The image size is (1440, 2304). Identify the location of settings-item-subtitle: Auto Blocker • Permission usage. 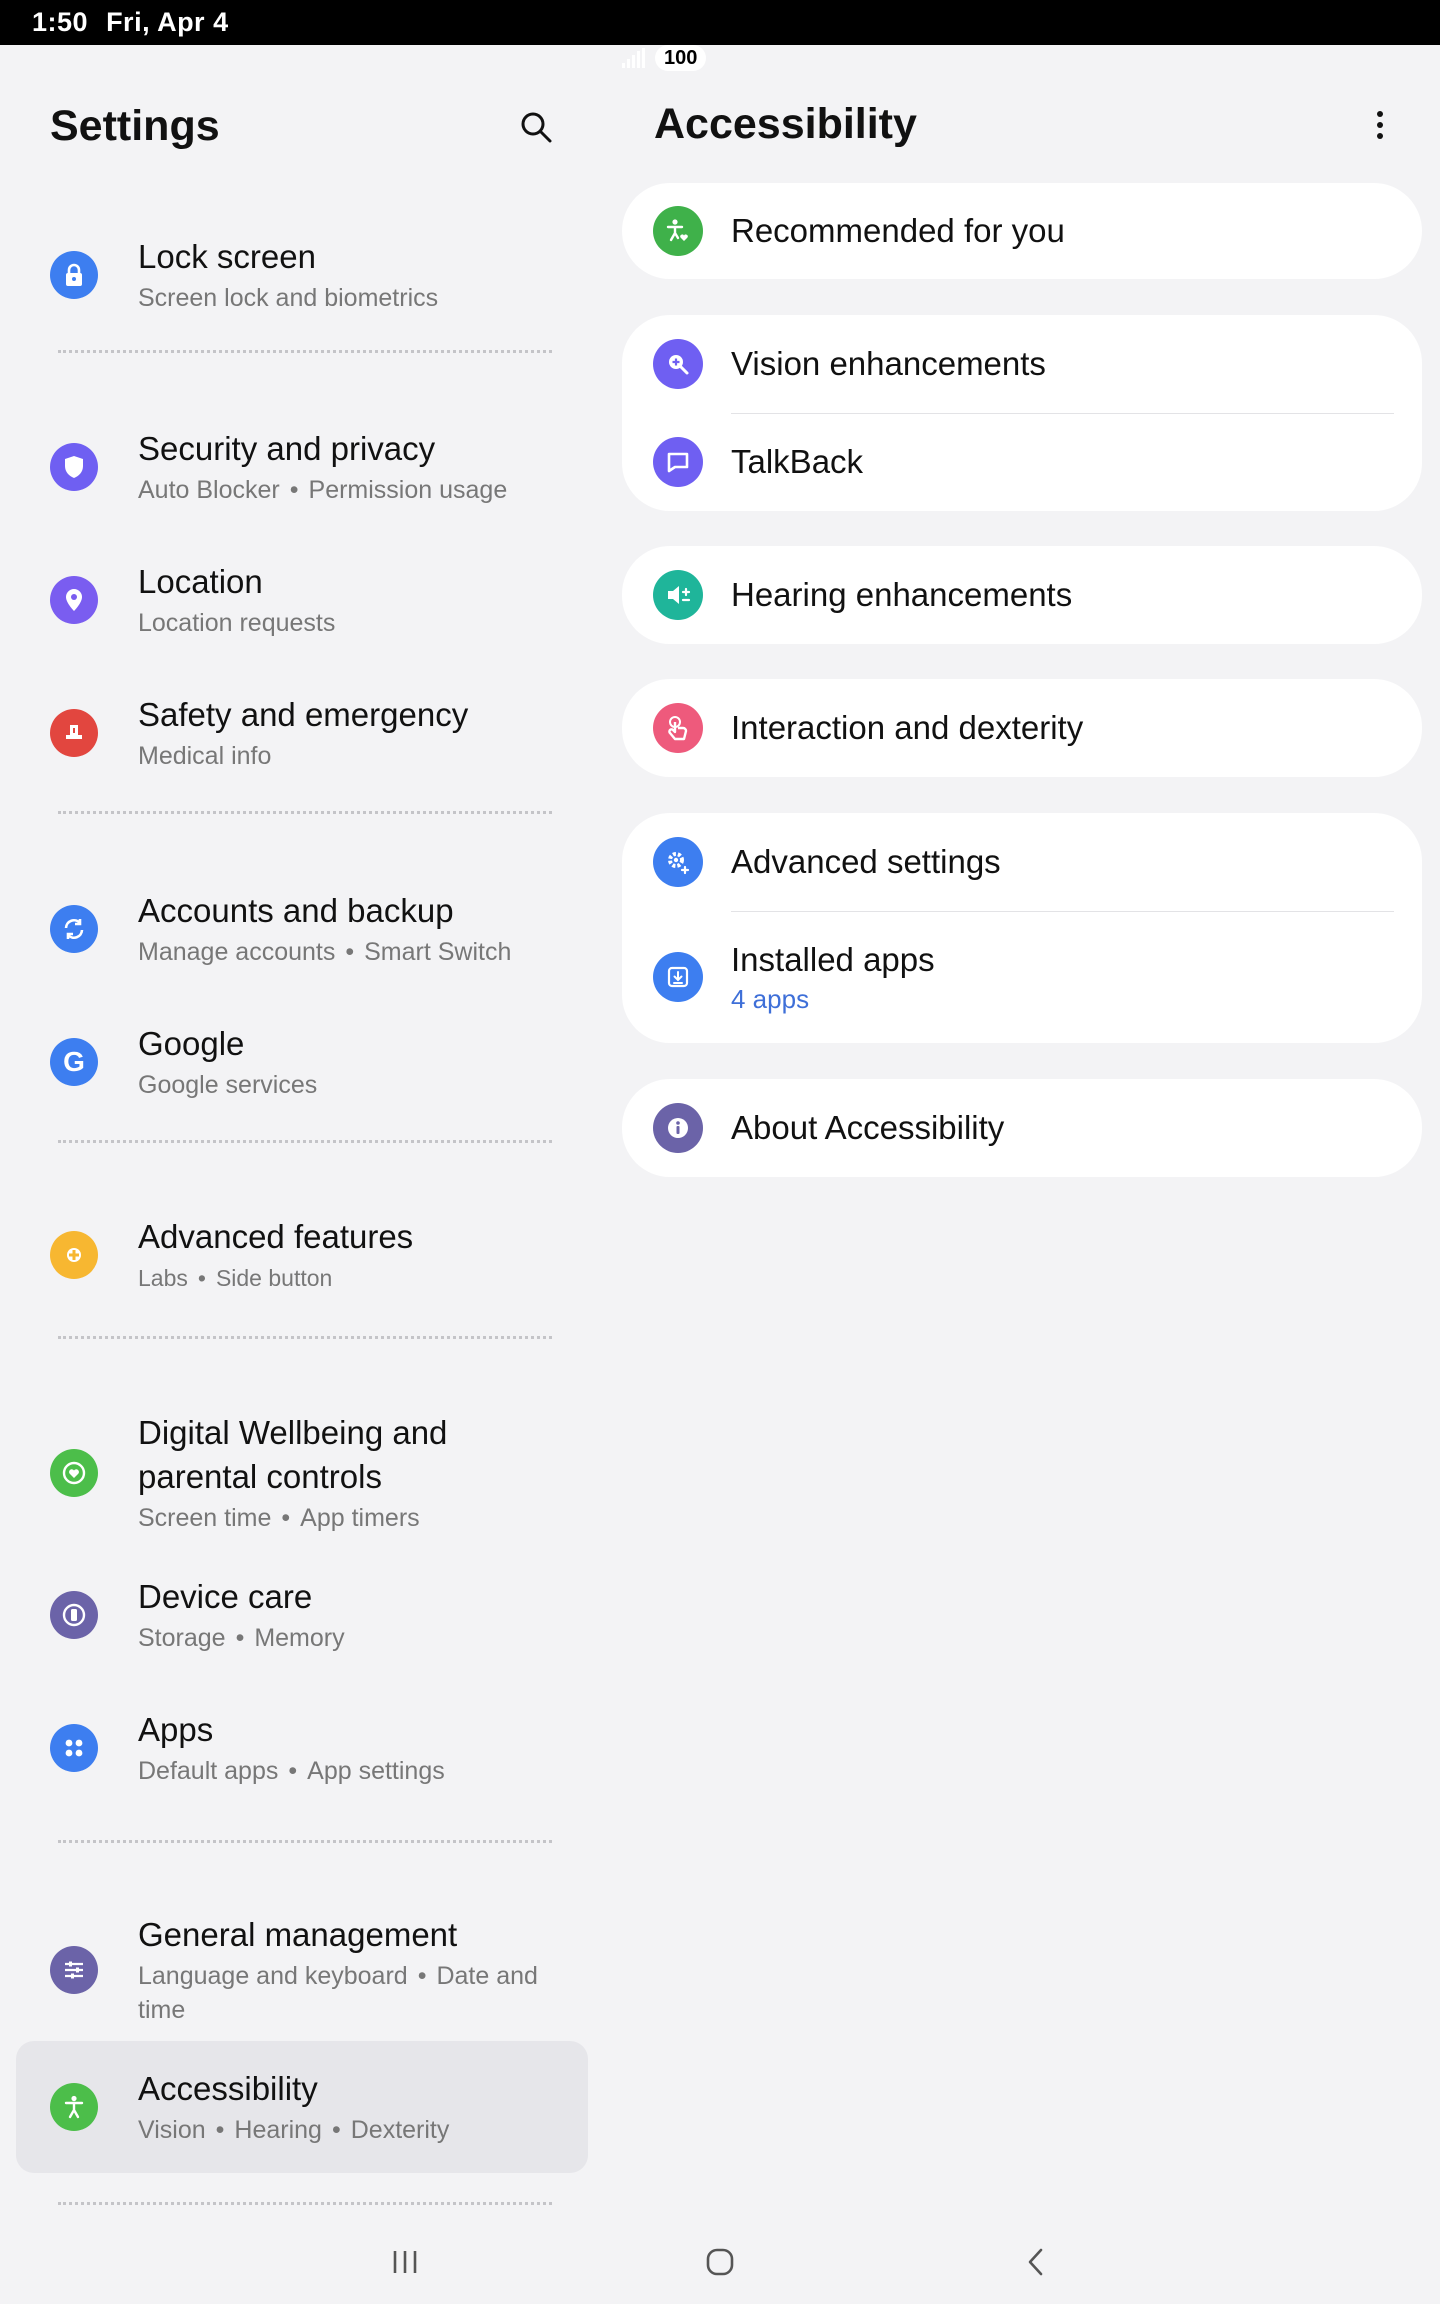
(323, 490).